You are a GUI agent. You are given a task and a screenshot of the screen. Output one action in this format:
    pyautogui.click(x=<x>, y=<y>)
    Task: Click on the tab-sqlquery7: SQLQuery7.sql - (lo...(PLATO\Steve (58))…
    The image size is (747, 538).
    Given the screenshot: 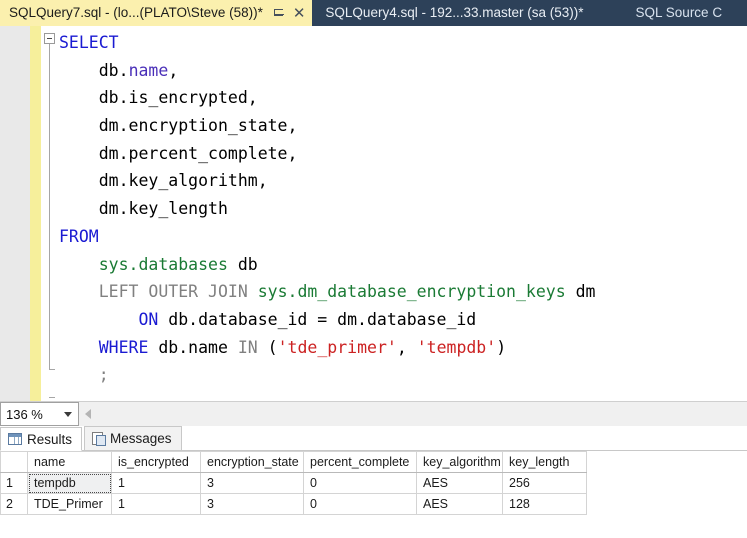 What is the action you would take?
    pyautogui.click(x=156, y=13)
    